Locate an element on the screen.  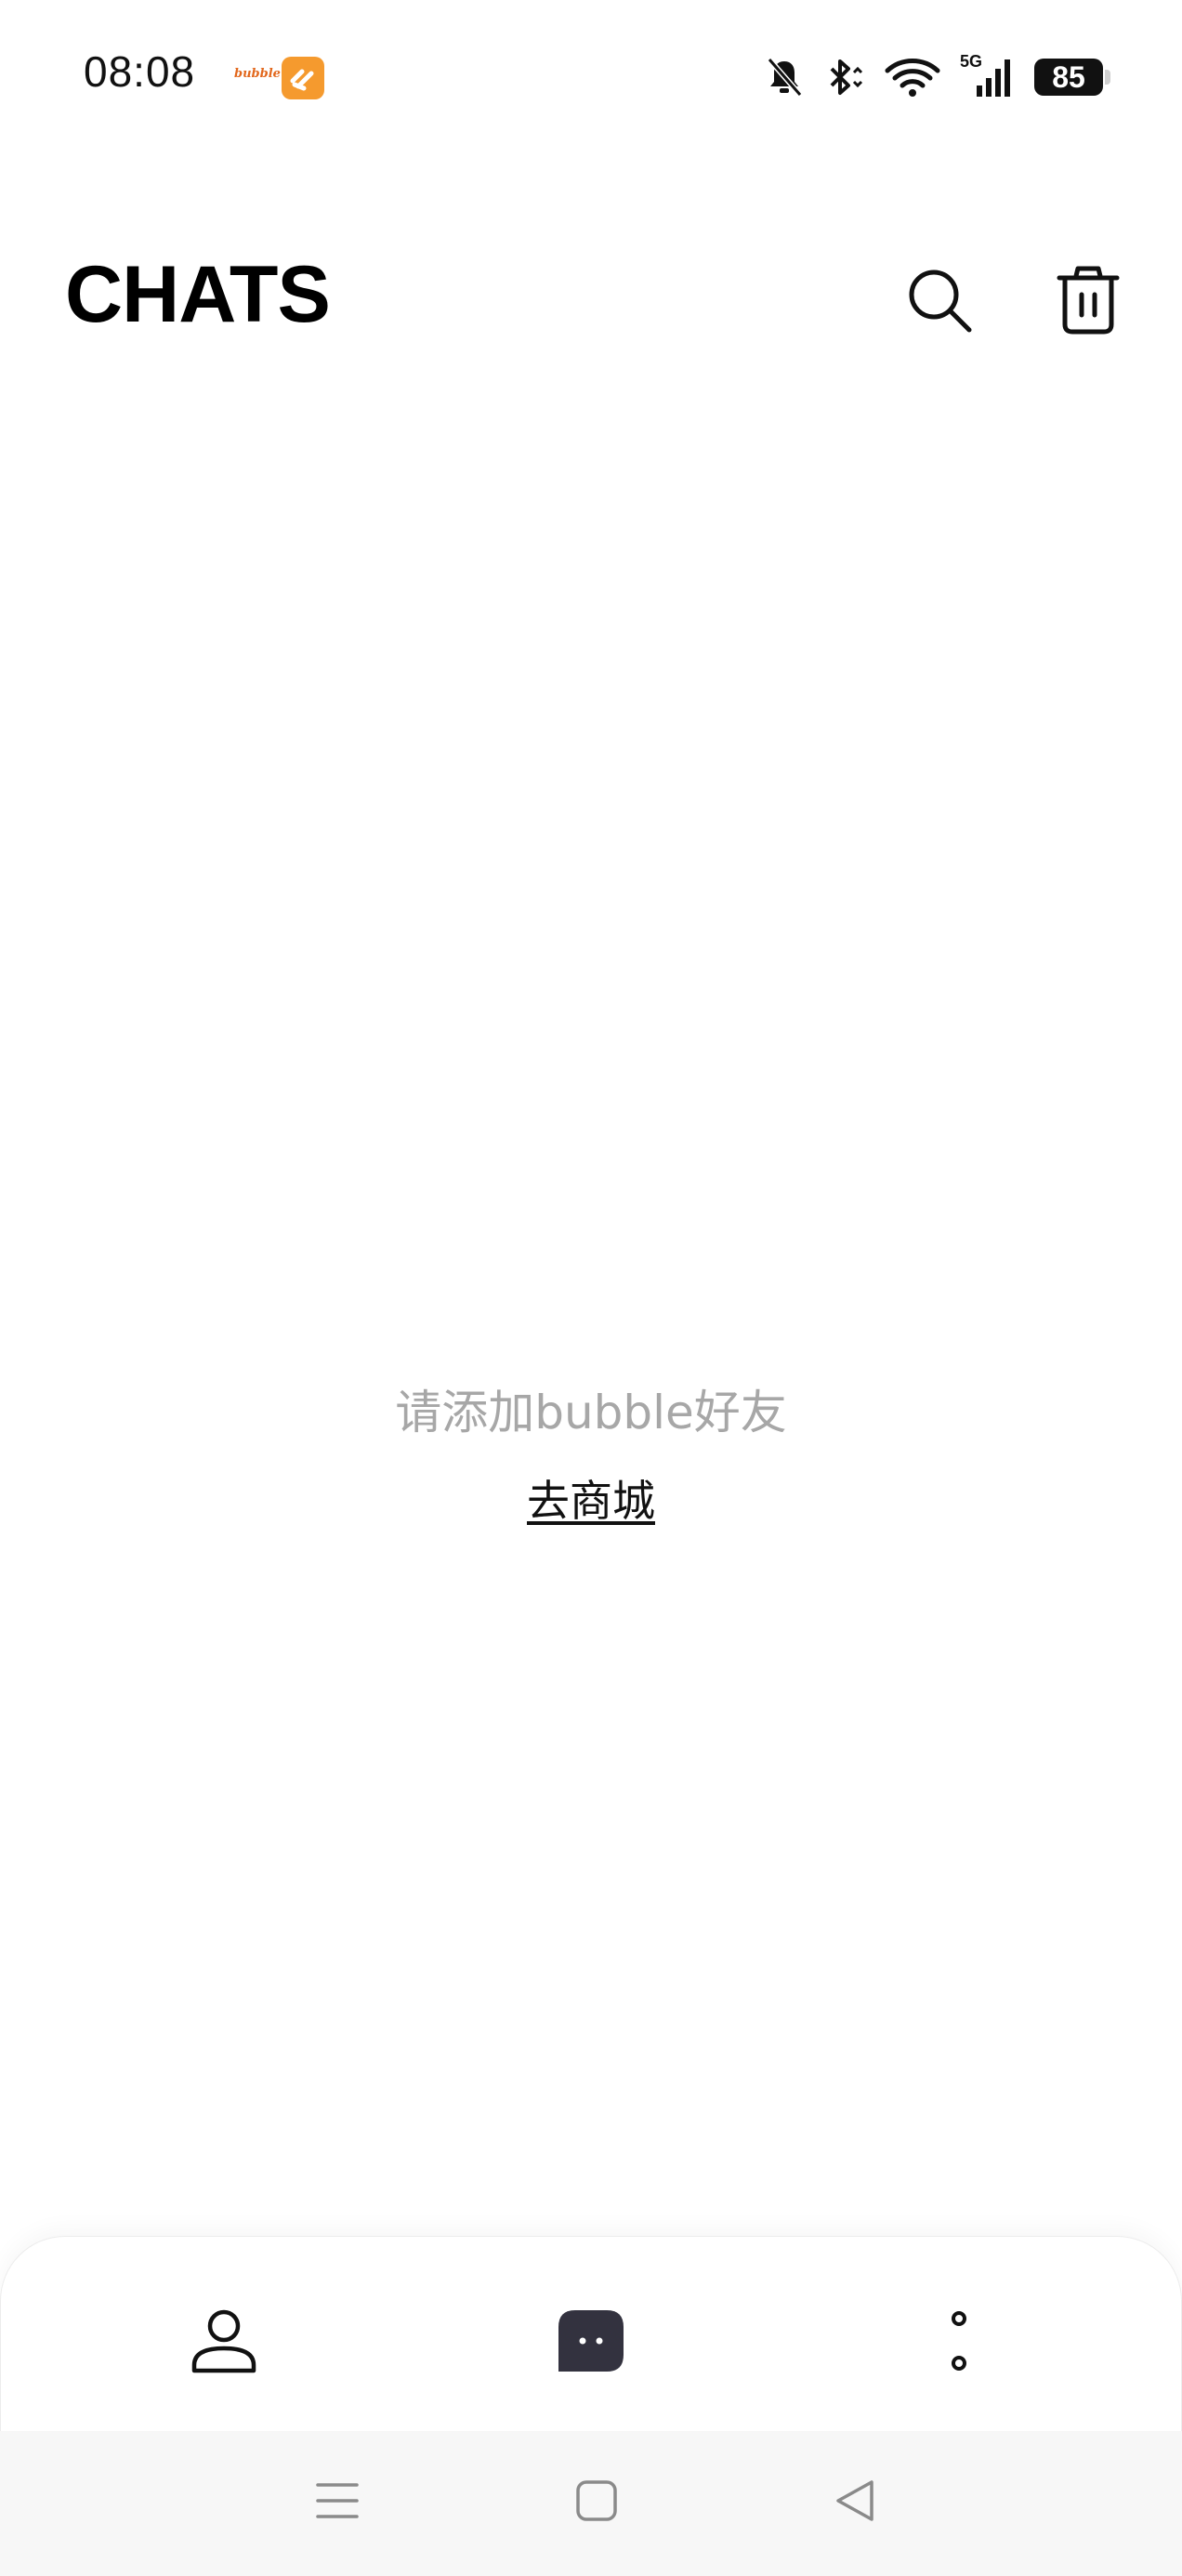
back-button is located at coordinates (855, 2501).